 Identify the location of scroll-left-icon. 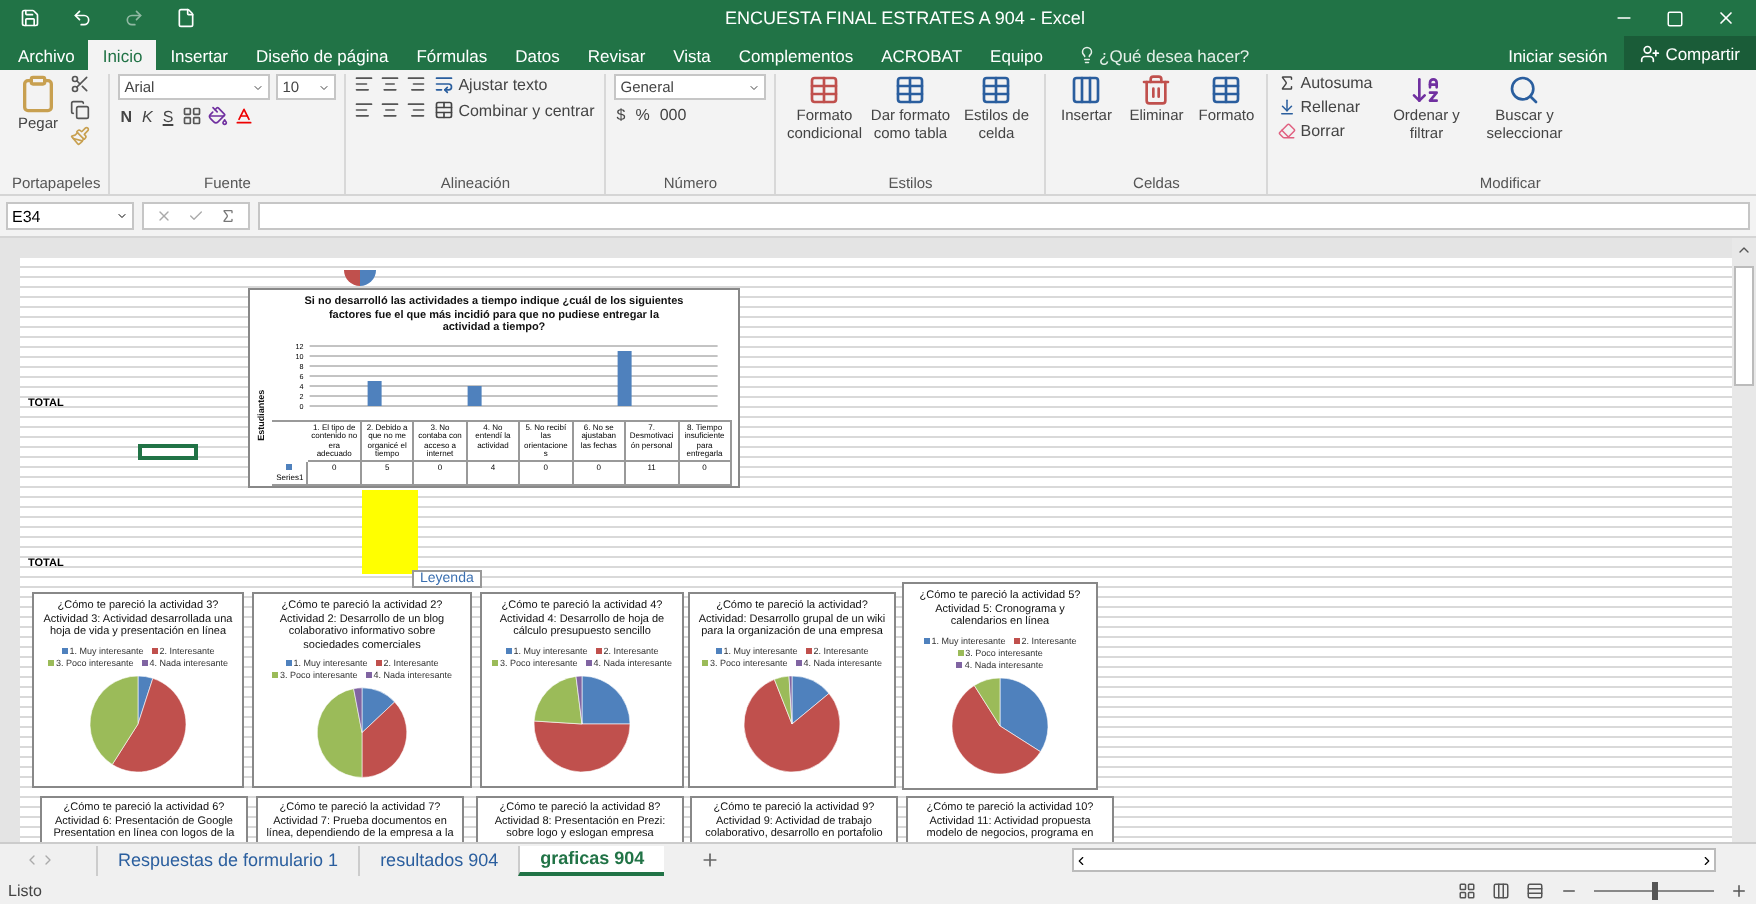
(1081, 860).